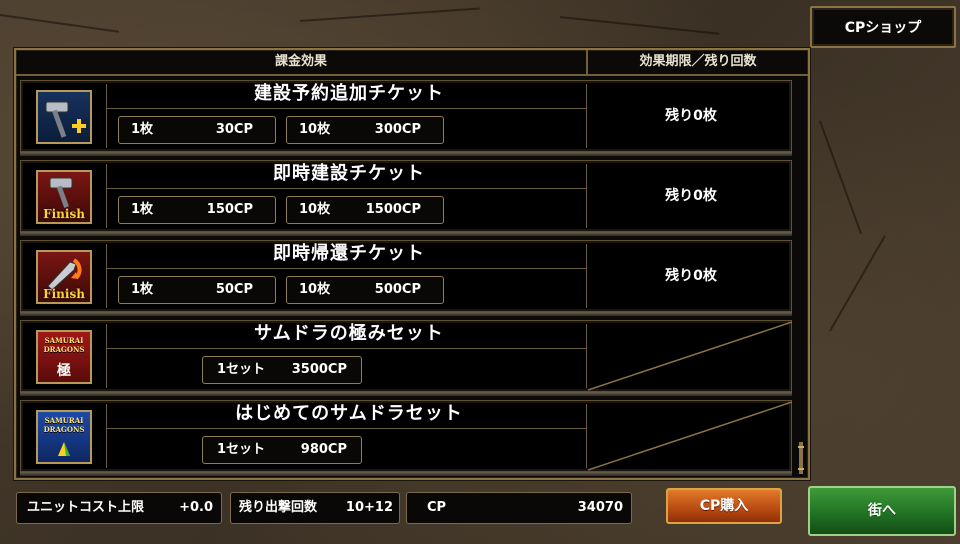 The image size is (960, 544). Describe the element at coordinates (234, 129) in the screenshot. I see `option-price: 30CP` at that location.